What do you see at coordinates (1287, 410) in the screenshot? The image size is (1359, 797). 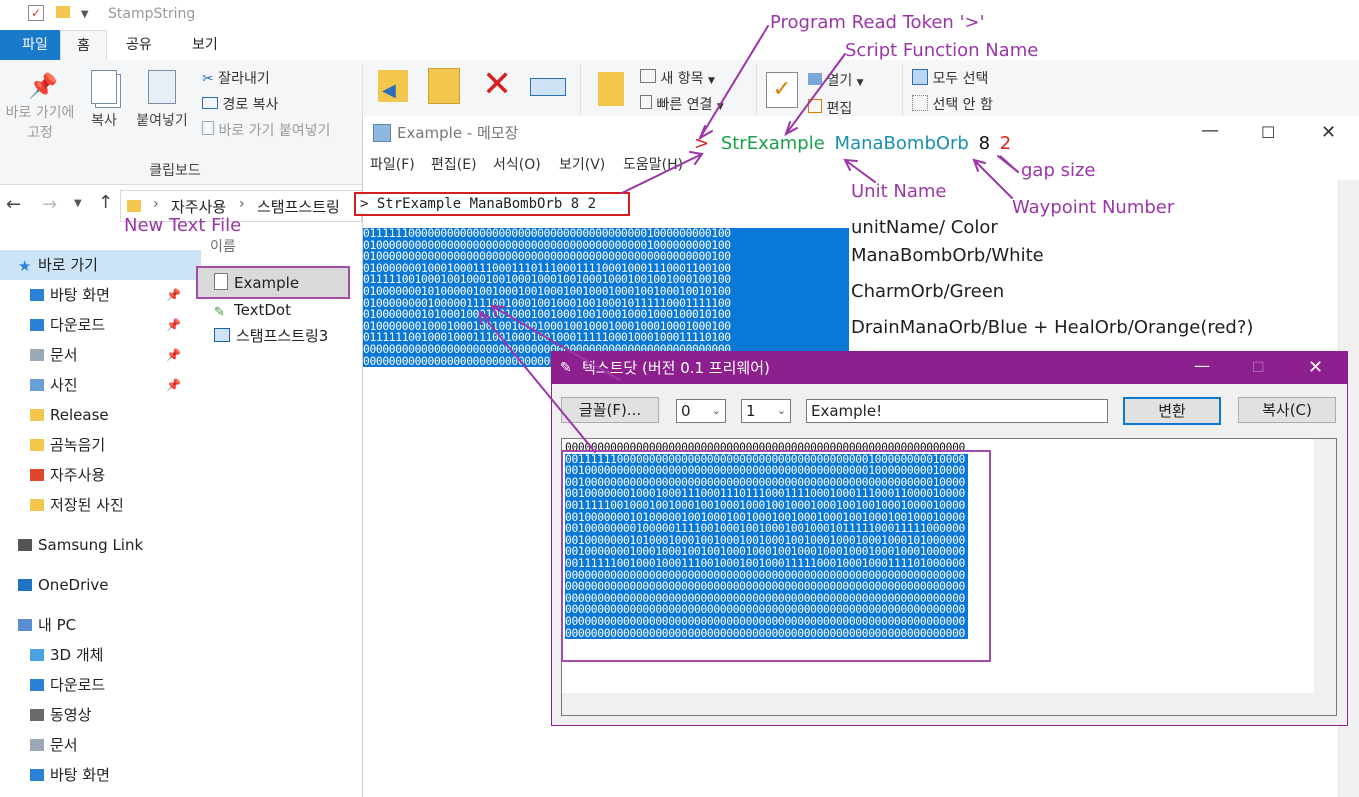 I see `copy-button: 복사(C)` at bounding box center [1287, 410].